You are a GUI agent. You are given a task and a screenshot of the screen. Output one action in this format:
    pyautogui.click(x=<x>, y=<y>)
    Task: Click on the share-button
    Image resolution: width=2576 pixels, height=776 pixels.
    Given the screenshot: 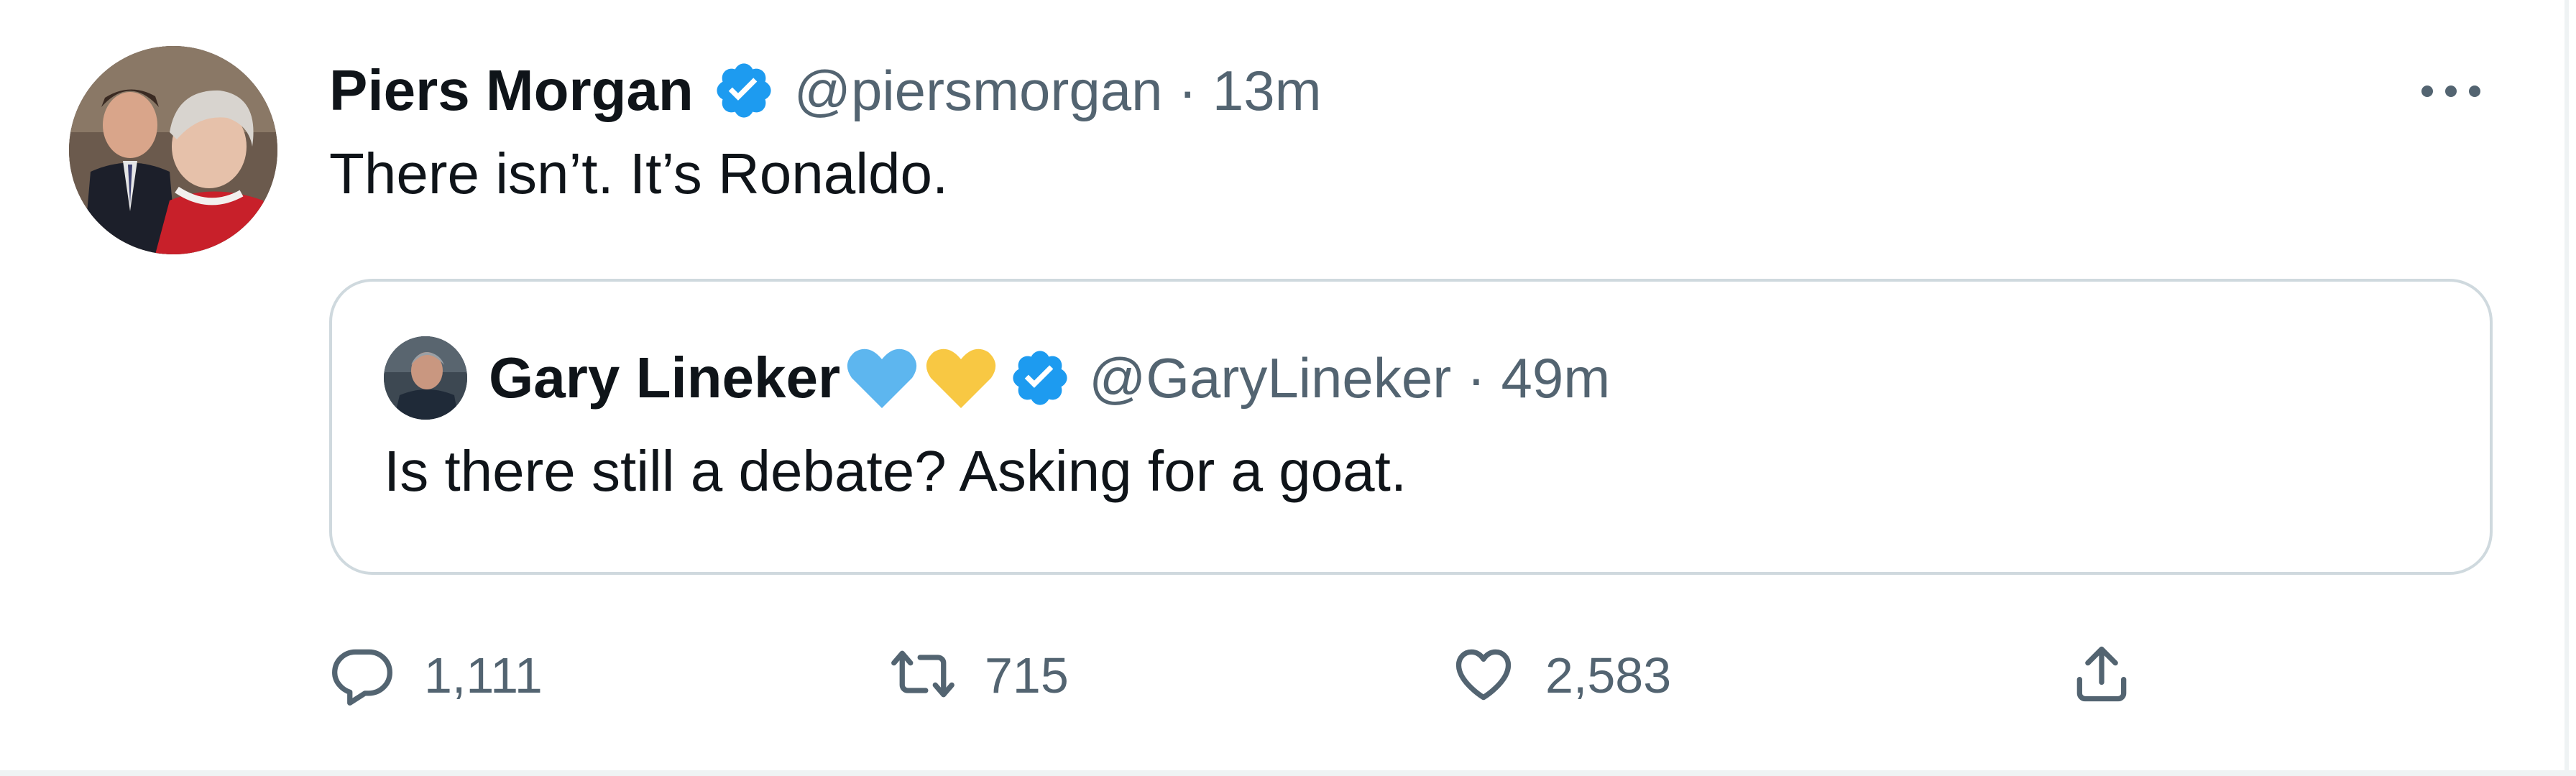 What is the action you would take?
    pyautogui.click(x=2102, y=675)
    